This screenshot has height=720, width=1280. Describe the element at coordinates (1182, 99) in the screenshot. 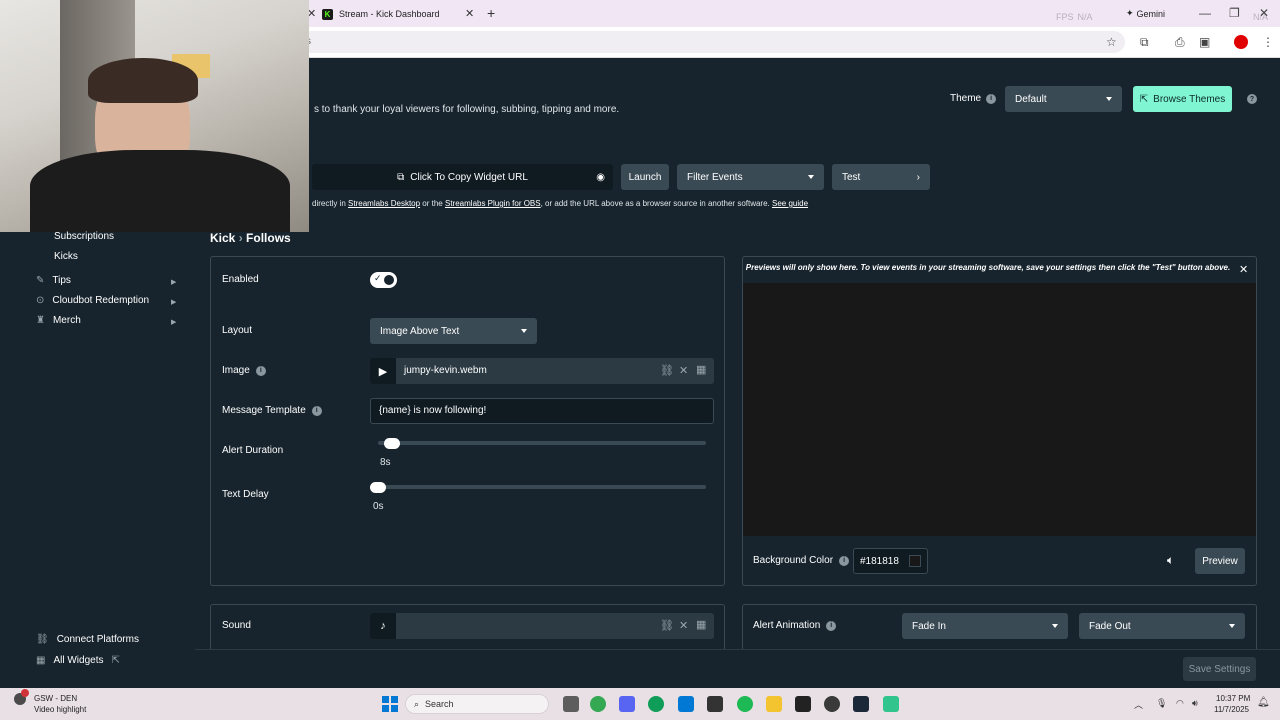

I see `browse-themes-button: ⇱ Browse Themes` at that location.